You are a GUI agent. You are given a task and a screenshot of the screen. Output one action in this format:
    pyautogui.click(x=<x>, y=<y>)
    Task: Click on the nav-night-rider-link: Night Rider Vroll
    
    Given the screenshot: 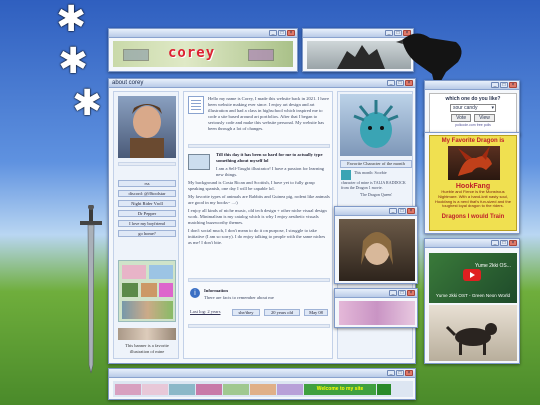 What is the action you would take?
    pyautogui.click(x=147, y=203)
    